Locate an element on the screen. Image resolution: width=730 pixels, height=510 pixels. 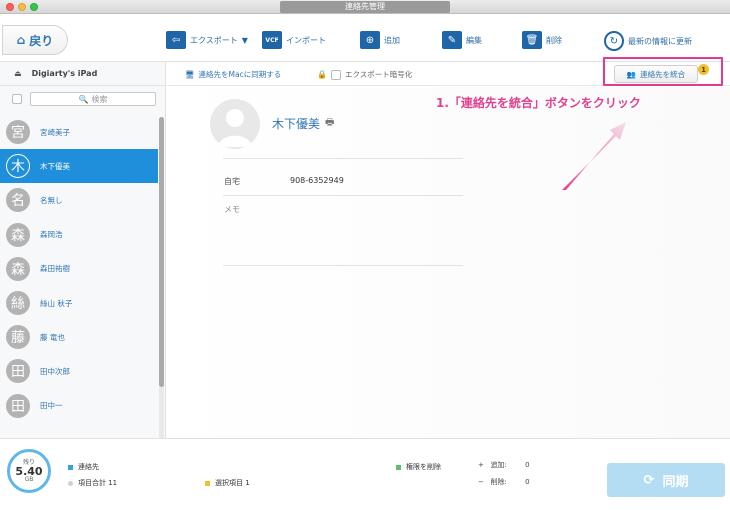
delete-label: 削除 is located at coordinates (554, 40).